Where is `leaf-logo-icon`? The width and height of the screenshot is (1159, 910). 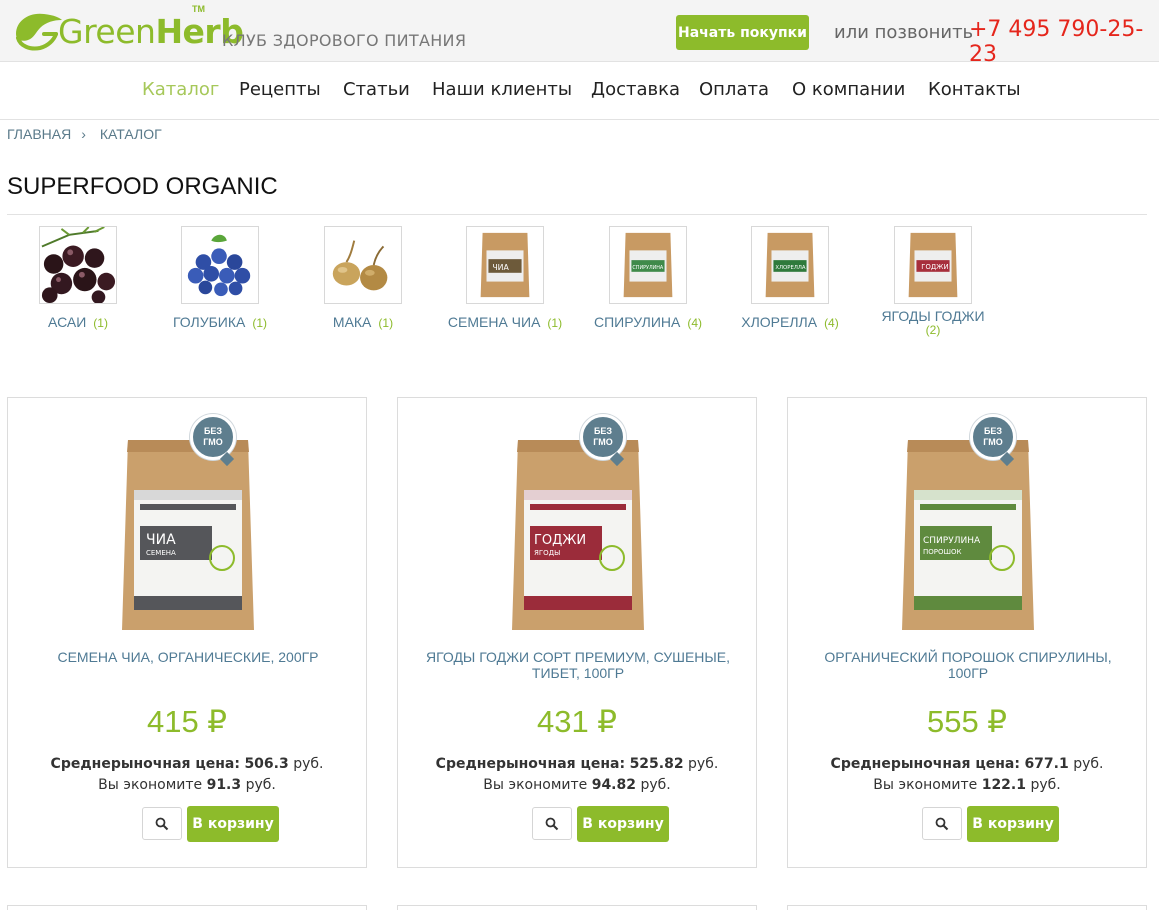 leaf-logo-icon is located at coordinates (39, 32).